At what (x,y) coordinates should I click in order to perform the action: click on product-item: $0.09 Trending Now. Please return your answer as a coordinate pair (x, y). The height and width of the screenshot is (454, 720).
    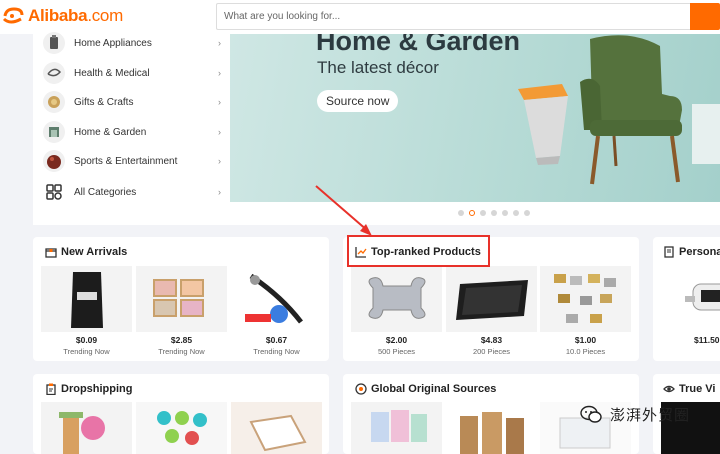
    Looking at the image, I should click on (86, 311).